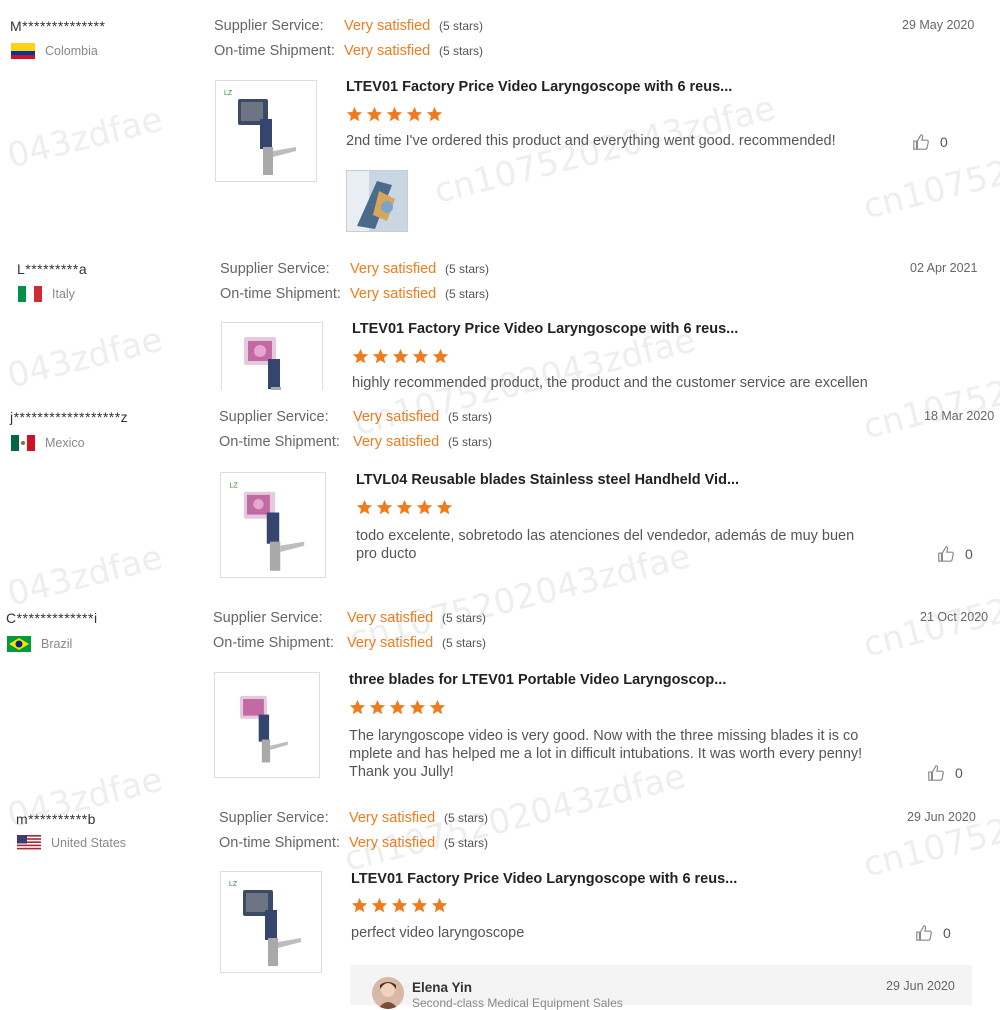  Describe the element at coordinates (388, 993) in the screenshot. I see `avatar` at that location.